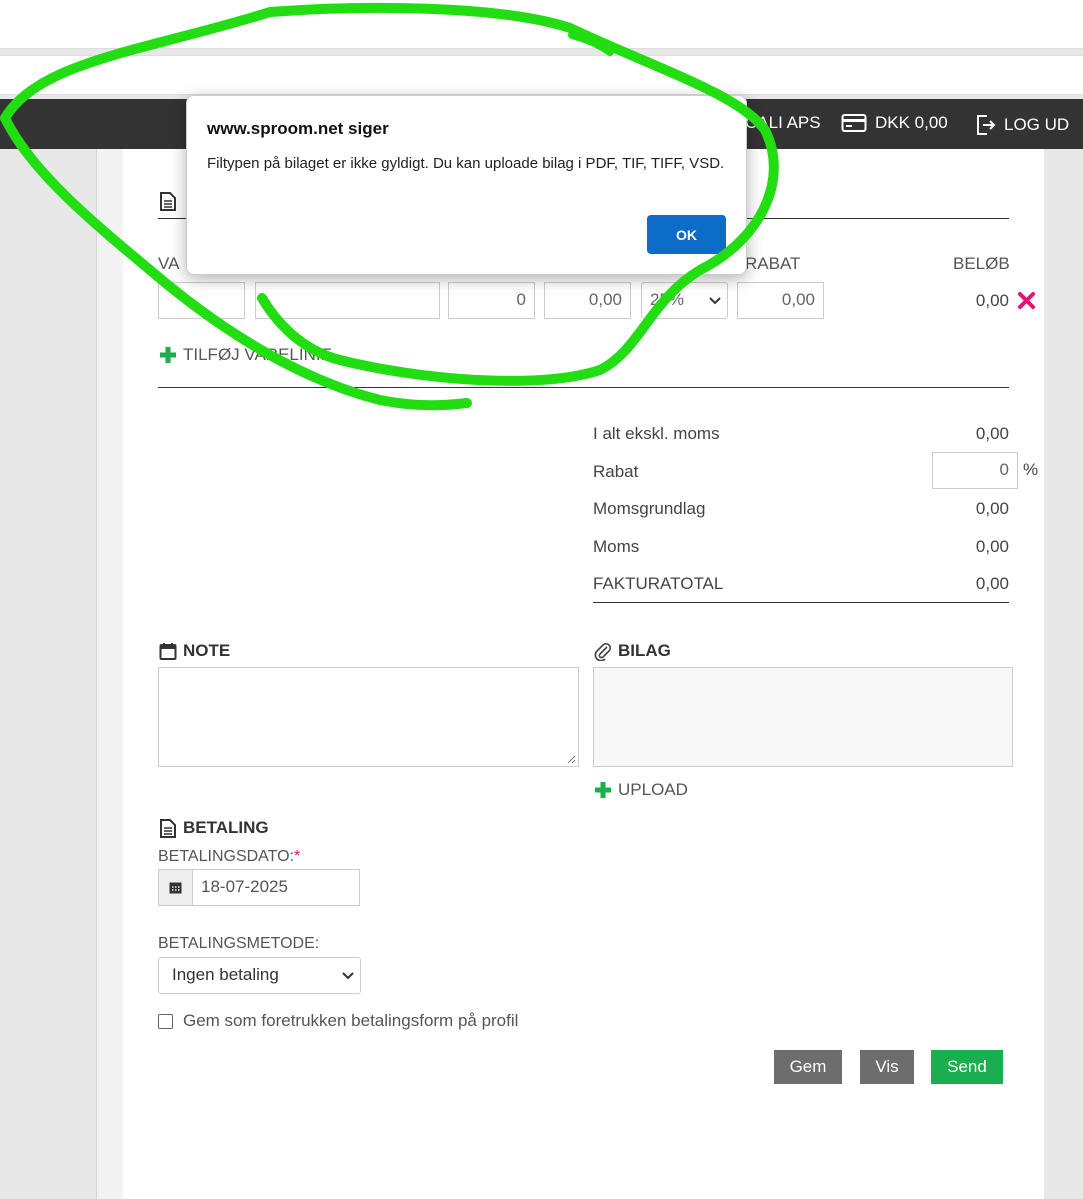  I want to click on browser-toolbar, so click(541, 24).